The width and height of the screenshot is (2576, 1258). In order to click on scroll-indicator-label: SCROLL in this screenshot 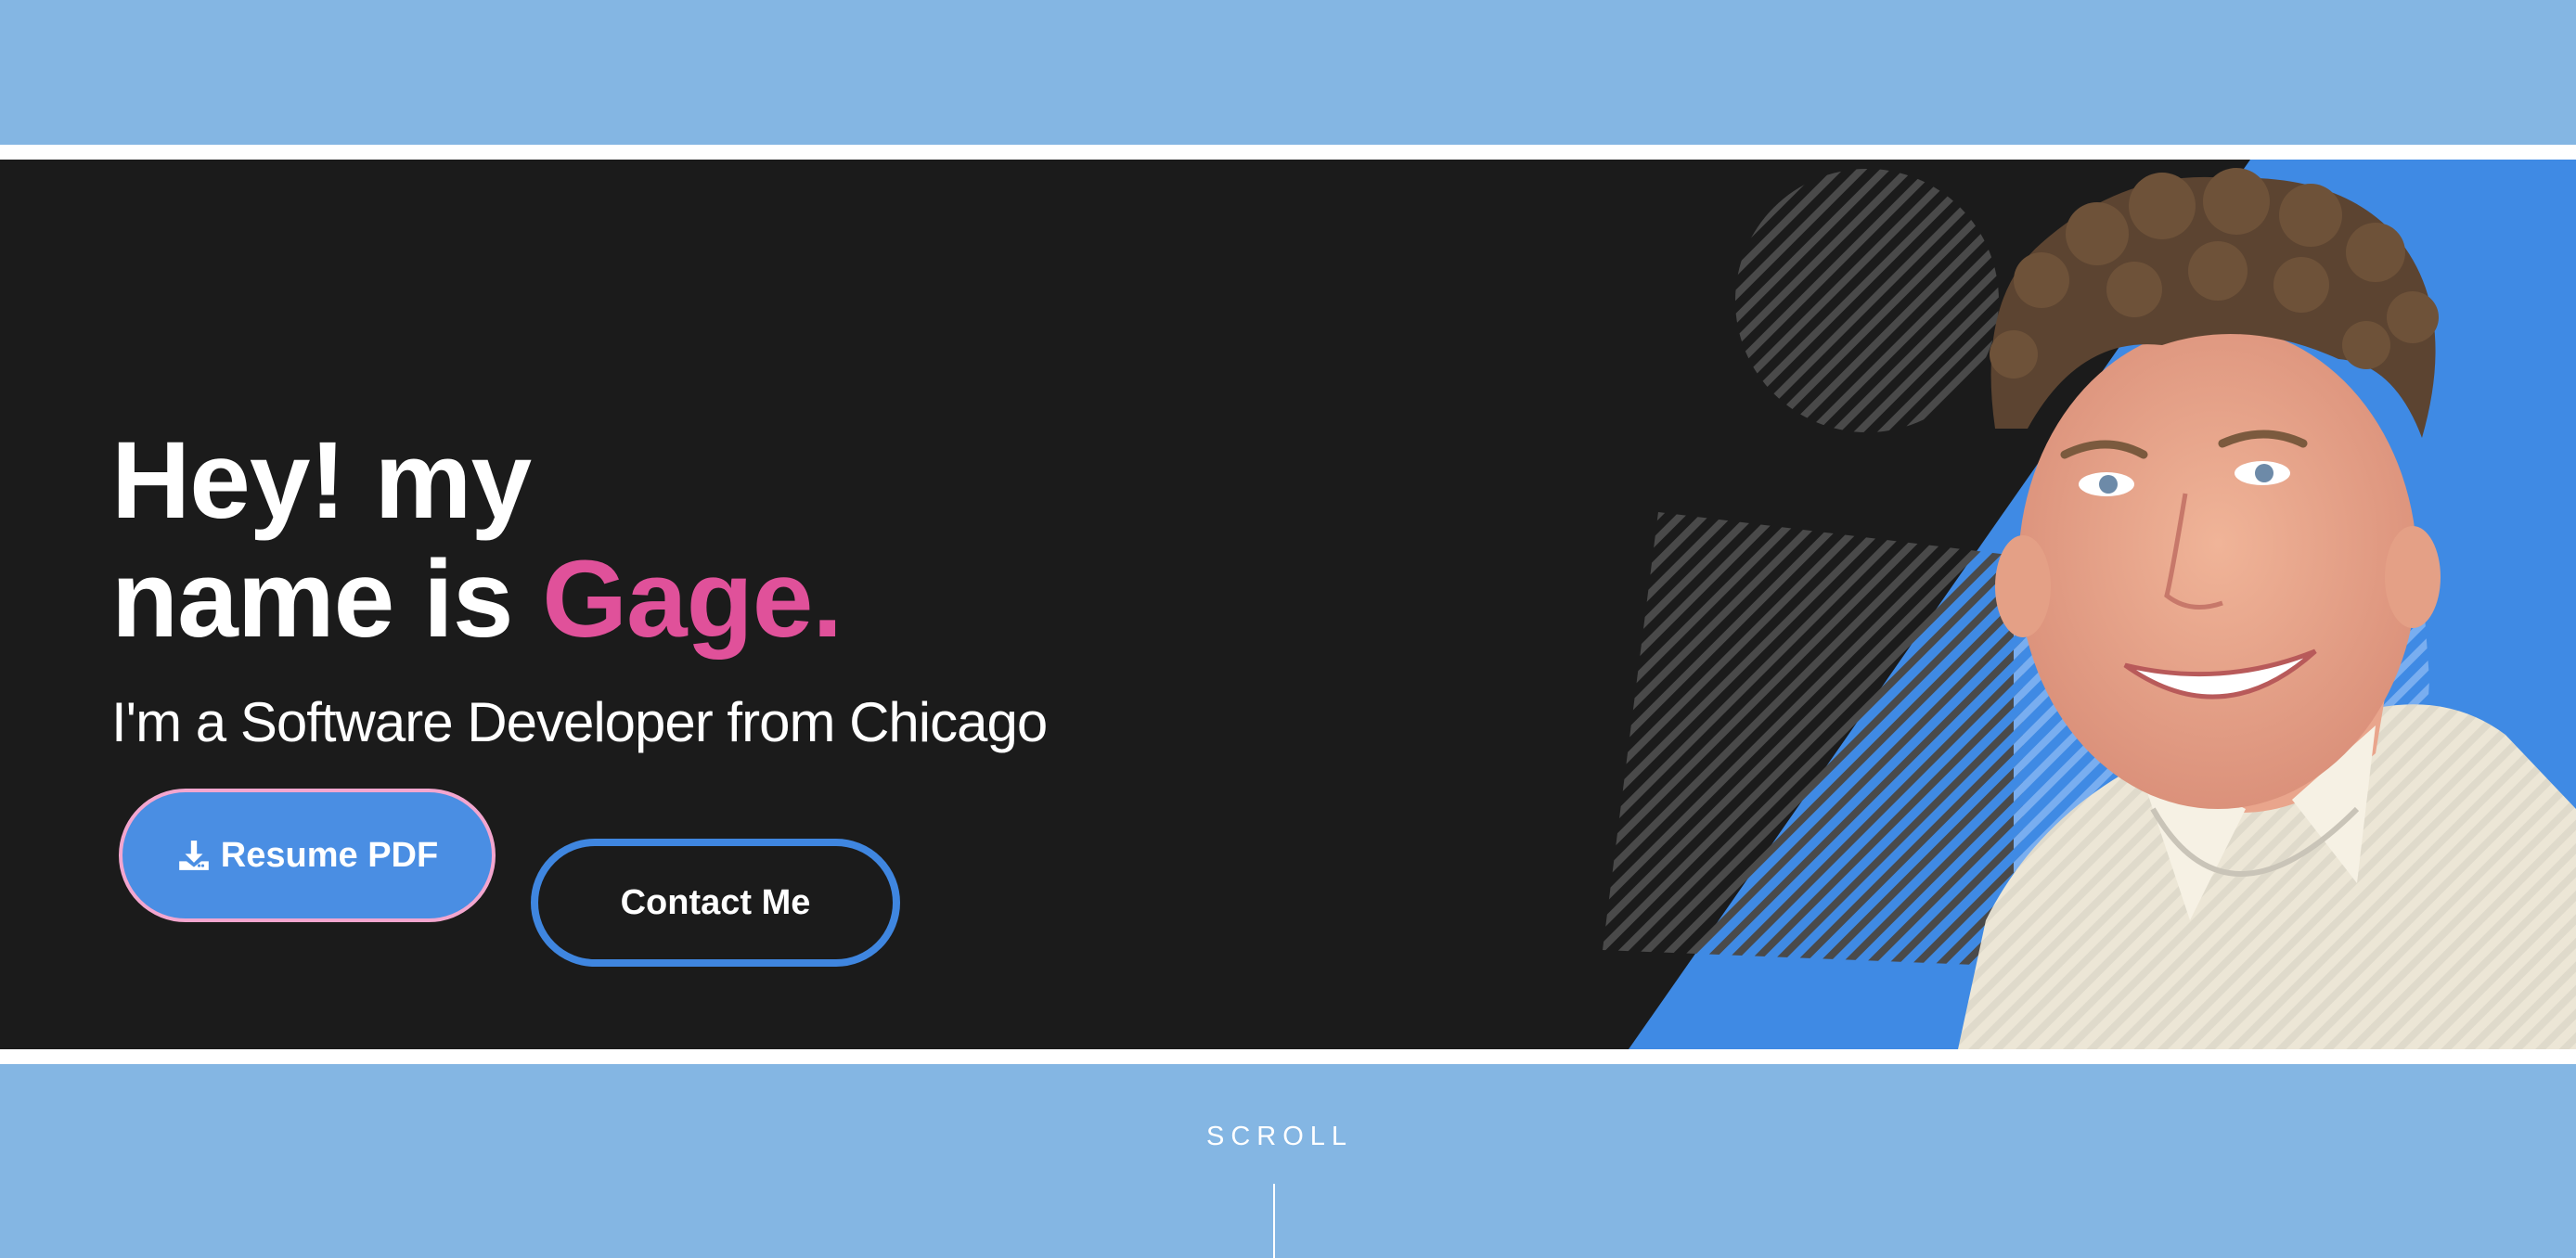, I will do `click(1276, 1137)`.